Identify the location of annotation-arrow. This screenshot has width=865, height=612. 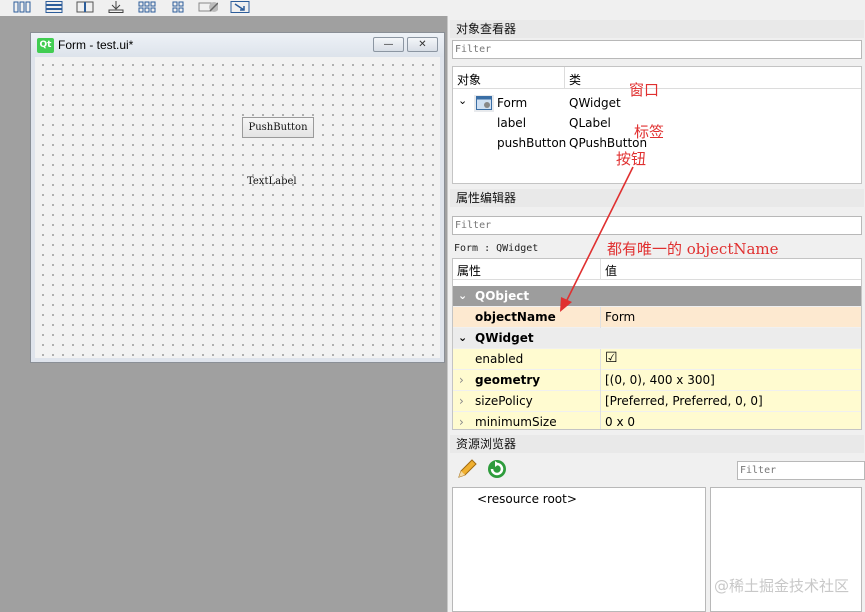
(597, 239).